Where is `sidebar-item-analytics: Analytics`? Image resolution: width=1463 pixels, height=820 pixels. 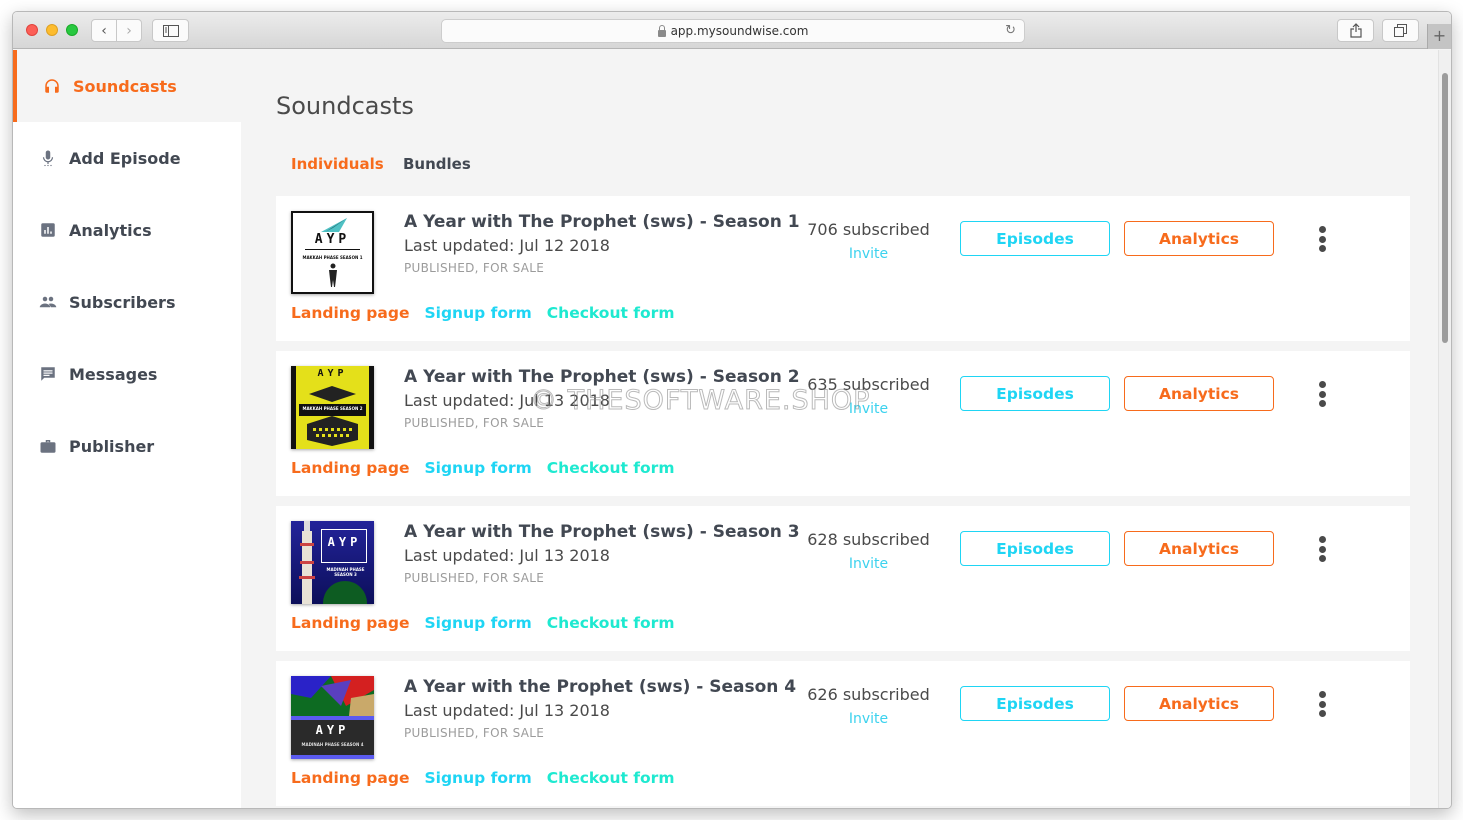
sidebar-item-analytics: Analytics is located at coordinates (127, 230).